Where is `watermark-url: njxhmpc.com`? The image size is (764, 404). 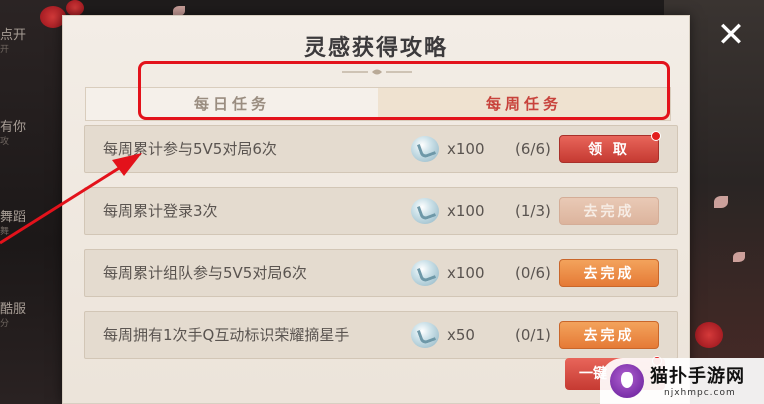
watermark-url: njxhmpc.com is located at coordinates (700, 393).